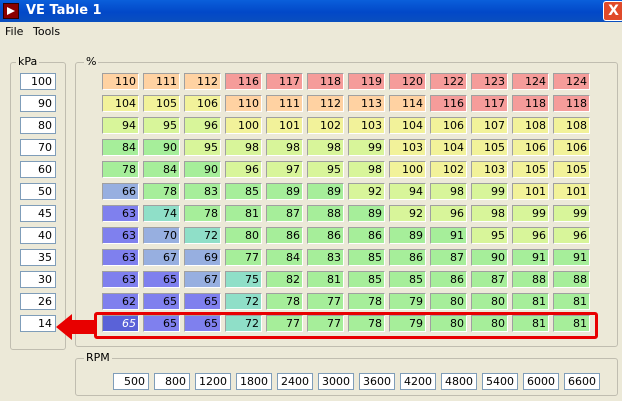 The width and height of the screenshot is (622, 401). What do you see at coordinates (172, 381) in the screenshot?
I see `rpm-input: 800` at bounding box center [172, 381].